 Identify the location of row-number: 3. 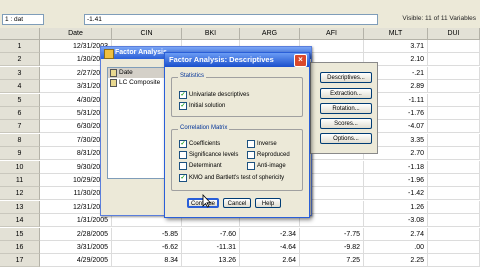
(20, 73).